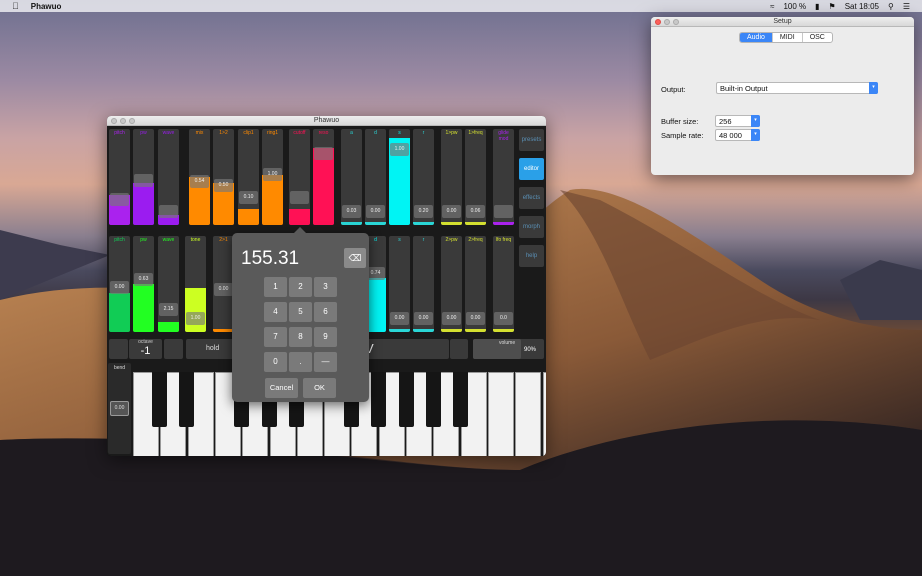 This screenshot has width=922, height=576. Describe the element at coordinates (475, 284) in the screenshot. I see `fader-2-freq: 2>freq 0.00` at that location.